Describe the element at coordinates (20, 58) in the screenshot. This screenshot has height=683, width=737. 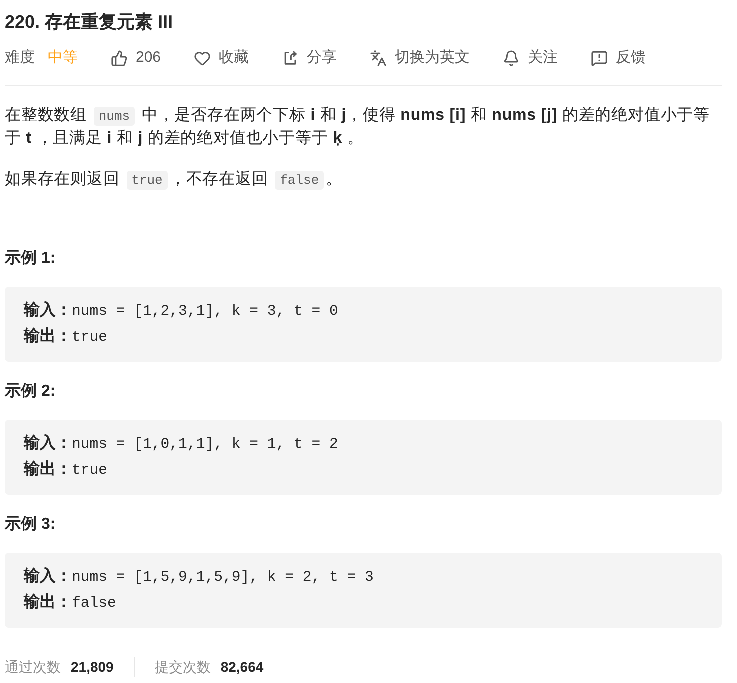
I see `difficulty-label: 难度` at that location.